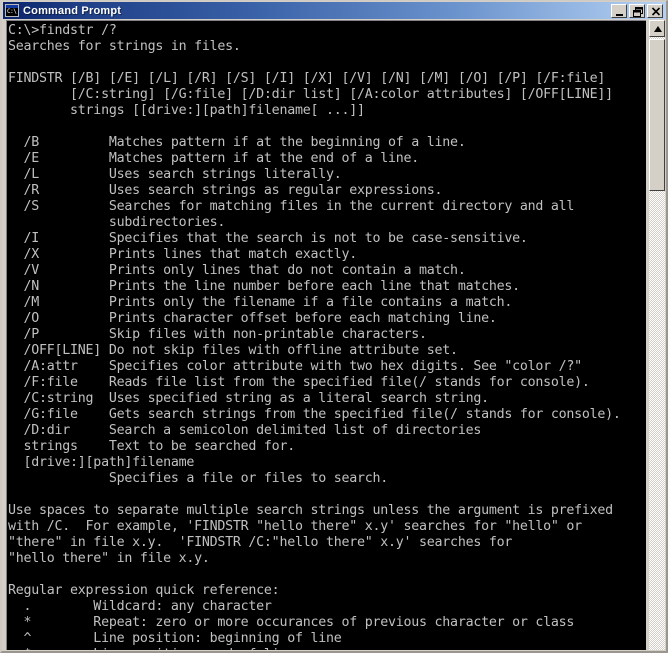 Image resolution: width=668 pixels, height=653 pixels. Describe the element at coordinates (619, 10) in the screenshot. I see `minimize-button` at that location.